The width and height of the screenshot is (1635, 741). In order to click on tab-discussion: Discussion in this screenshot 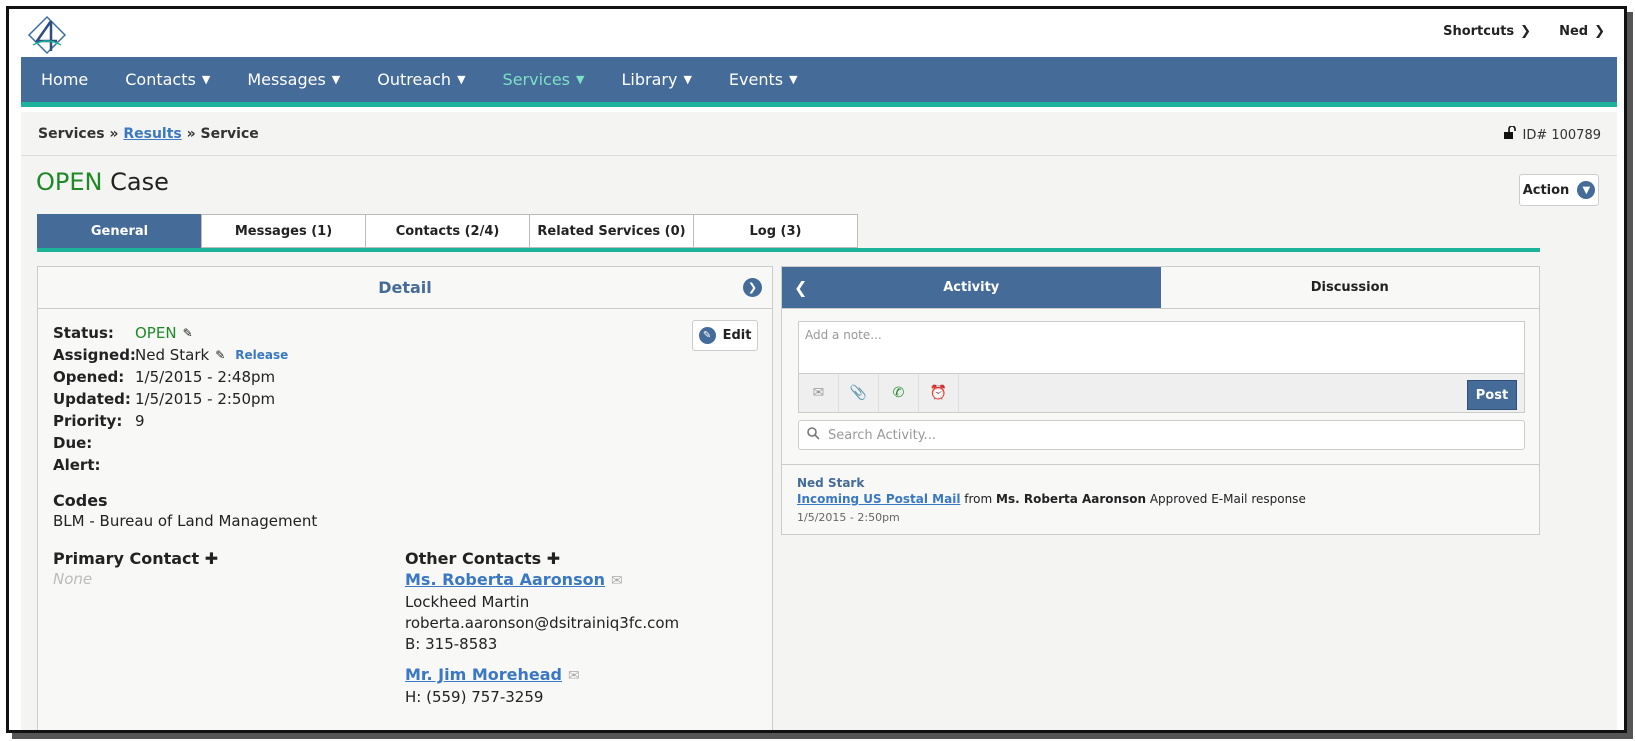, I will do `click(1350, 287)`.